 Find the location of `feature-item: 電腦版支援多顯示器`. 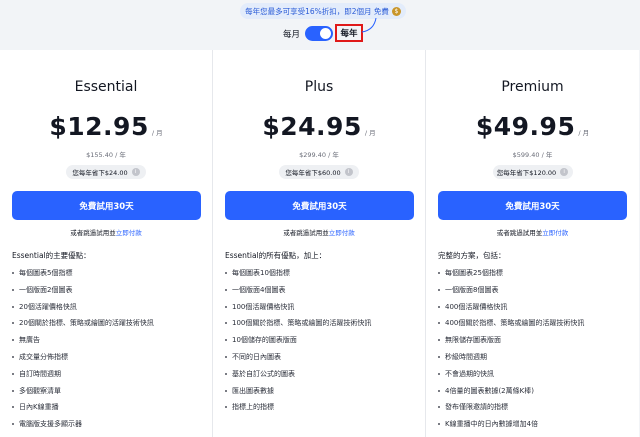

feature-item: 電腦版支援多顯示器 is located at coordinates (106, 426).